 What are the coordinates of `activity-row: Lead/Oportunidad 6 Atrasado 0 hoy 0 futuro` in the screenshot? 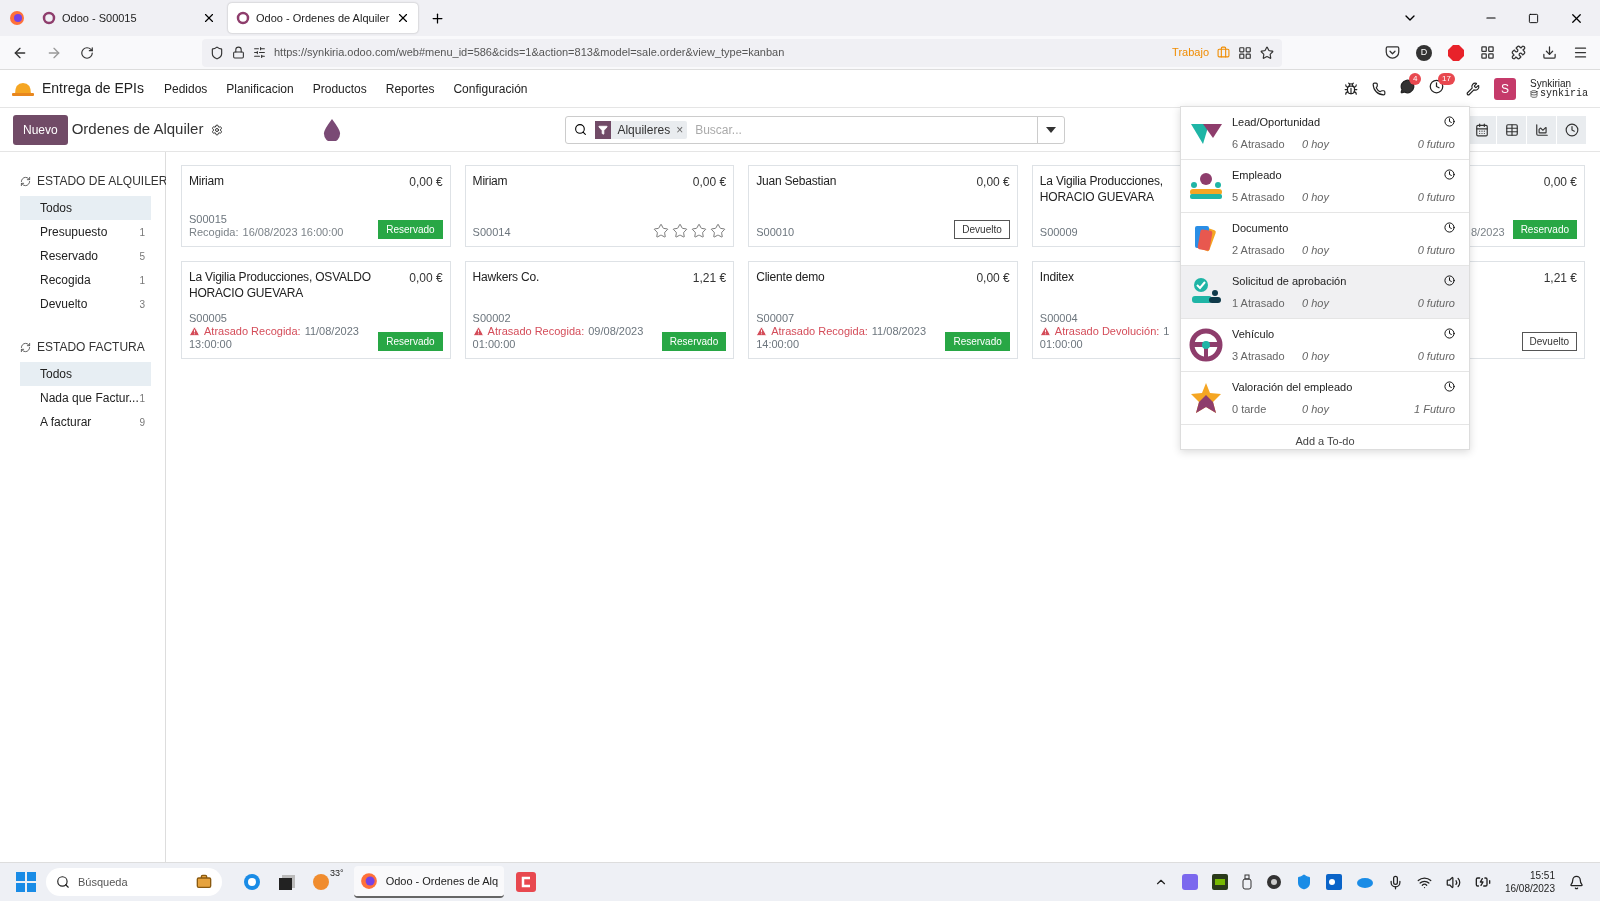 It's located at (1325, 133).